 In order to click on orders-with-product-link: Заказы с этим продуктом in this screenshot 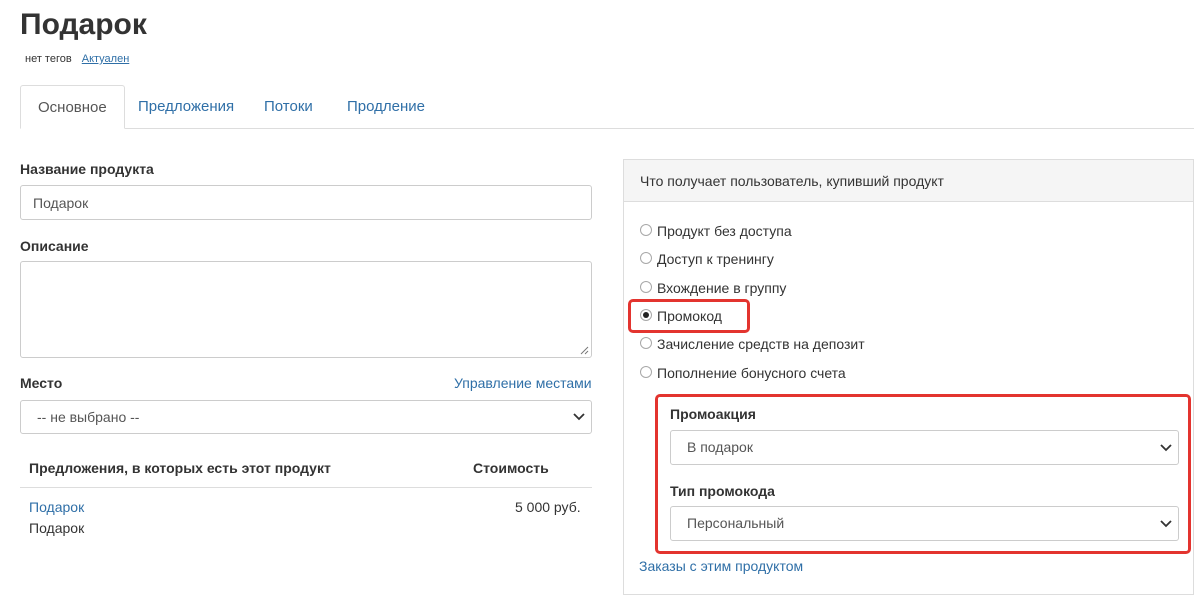, I will do `click(721, 566)`.